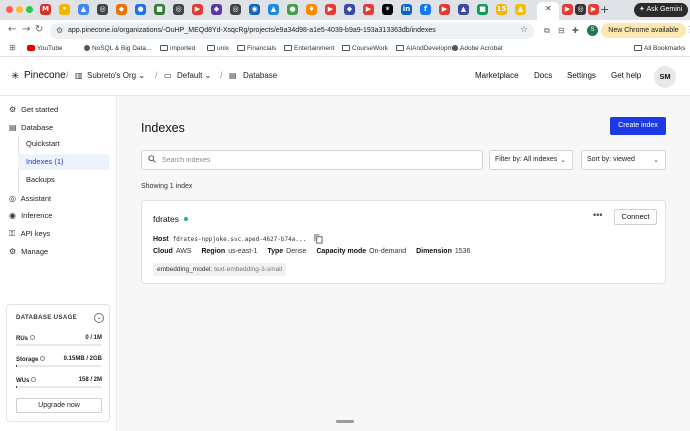 The height and width of the screenshot is (431, 690). I want to click on nav-marketplace: Marketplace, so click(497, 75).